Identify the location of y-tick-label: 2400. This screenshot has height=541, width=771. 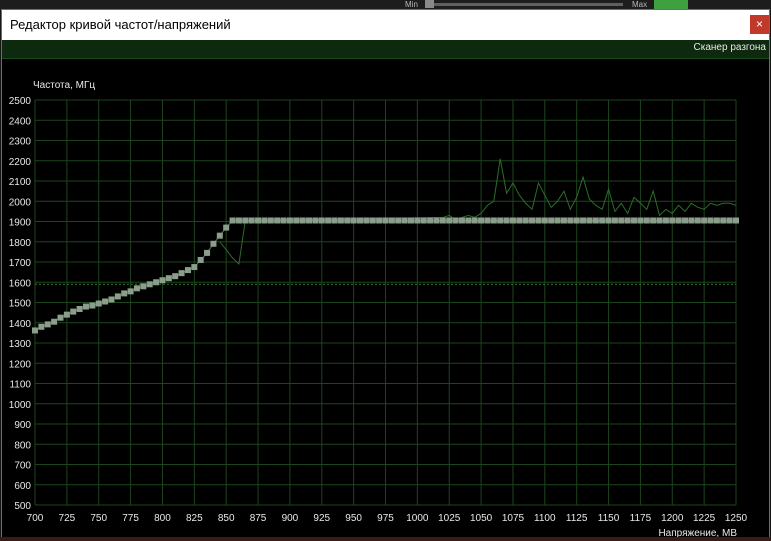
(20, 121).